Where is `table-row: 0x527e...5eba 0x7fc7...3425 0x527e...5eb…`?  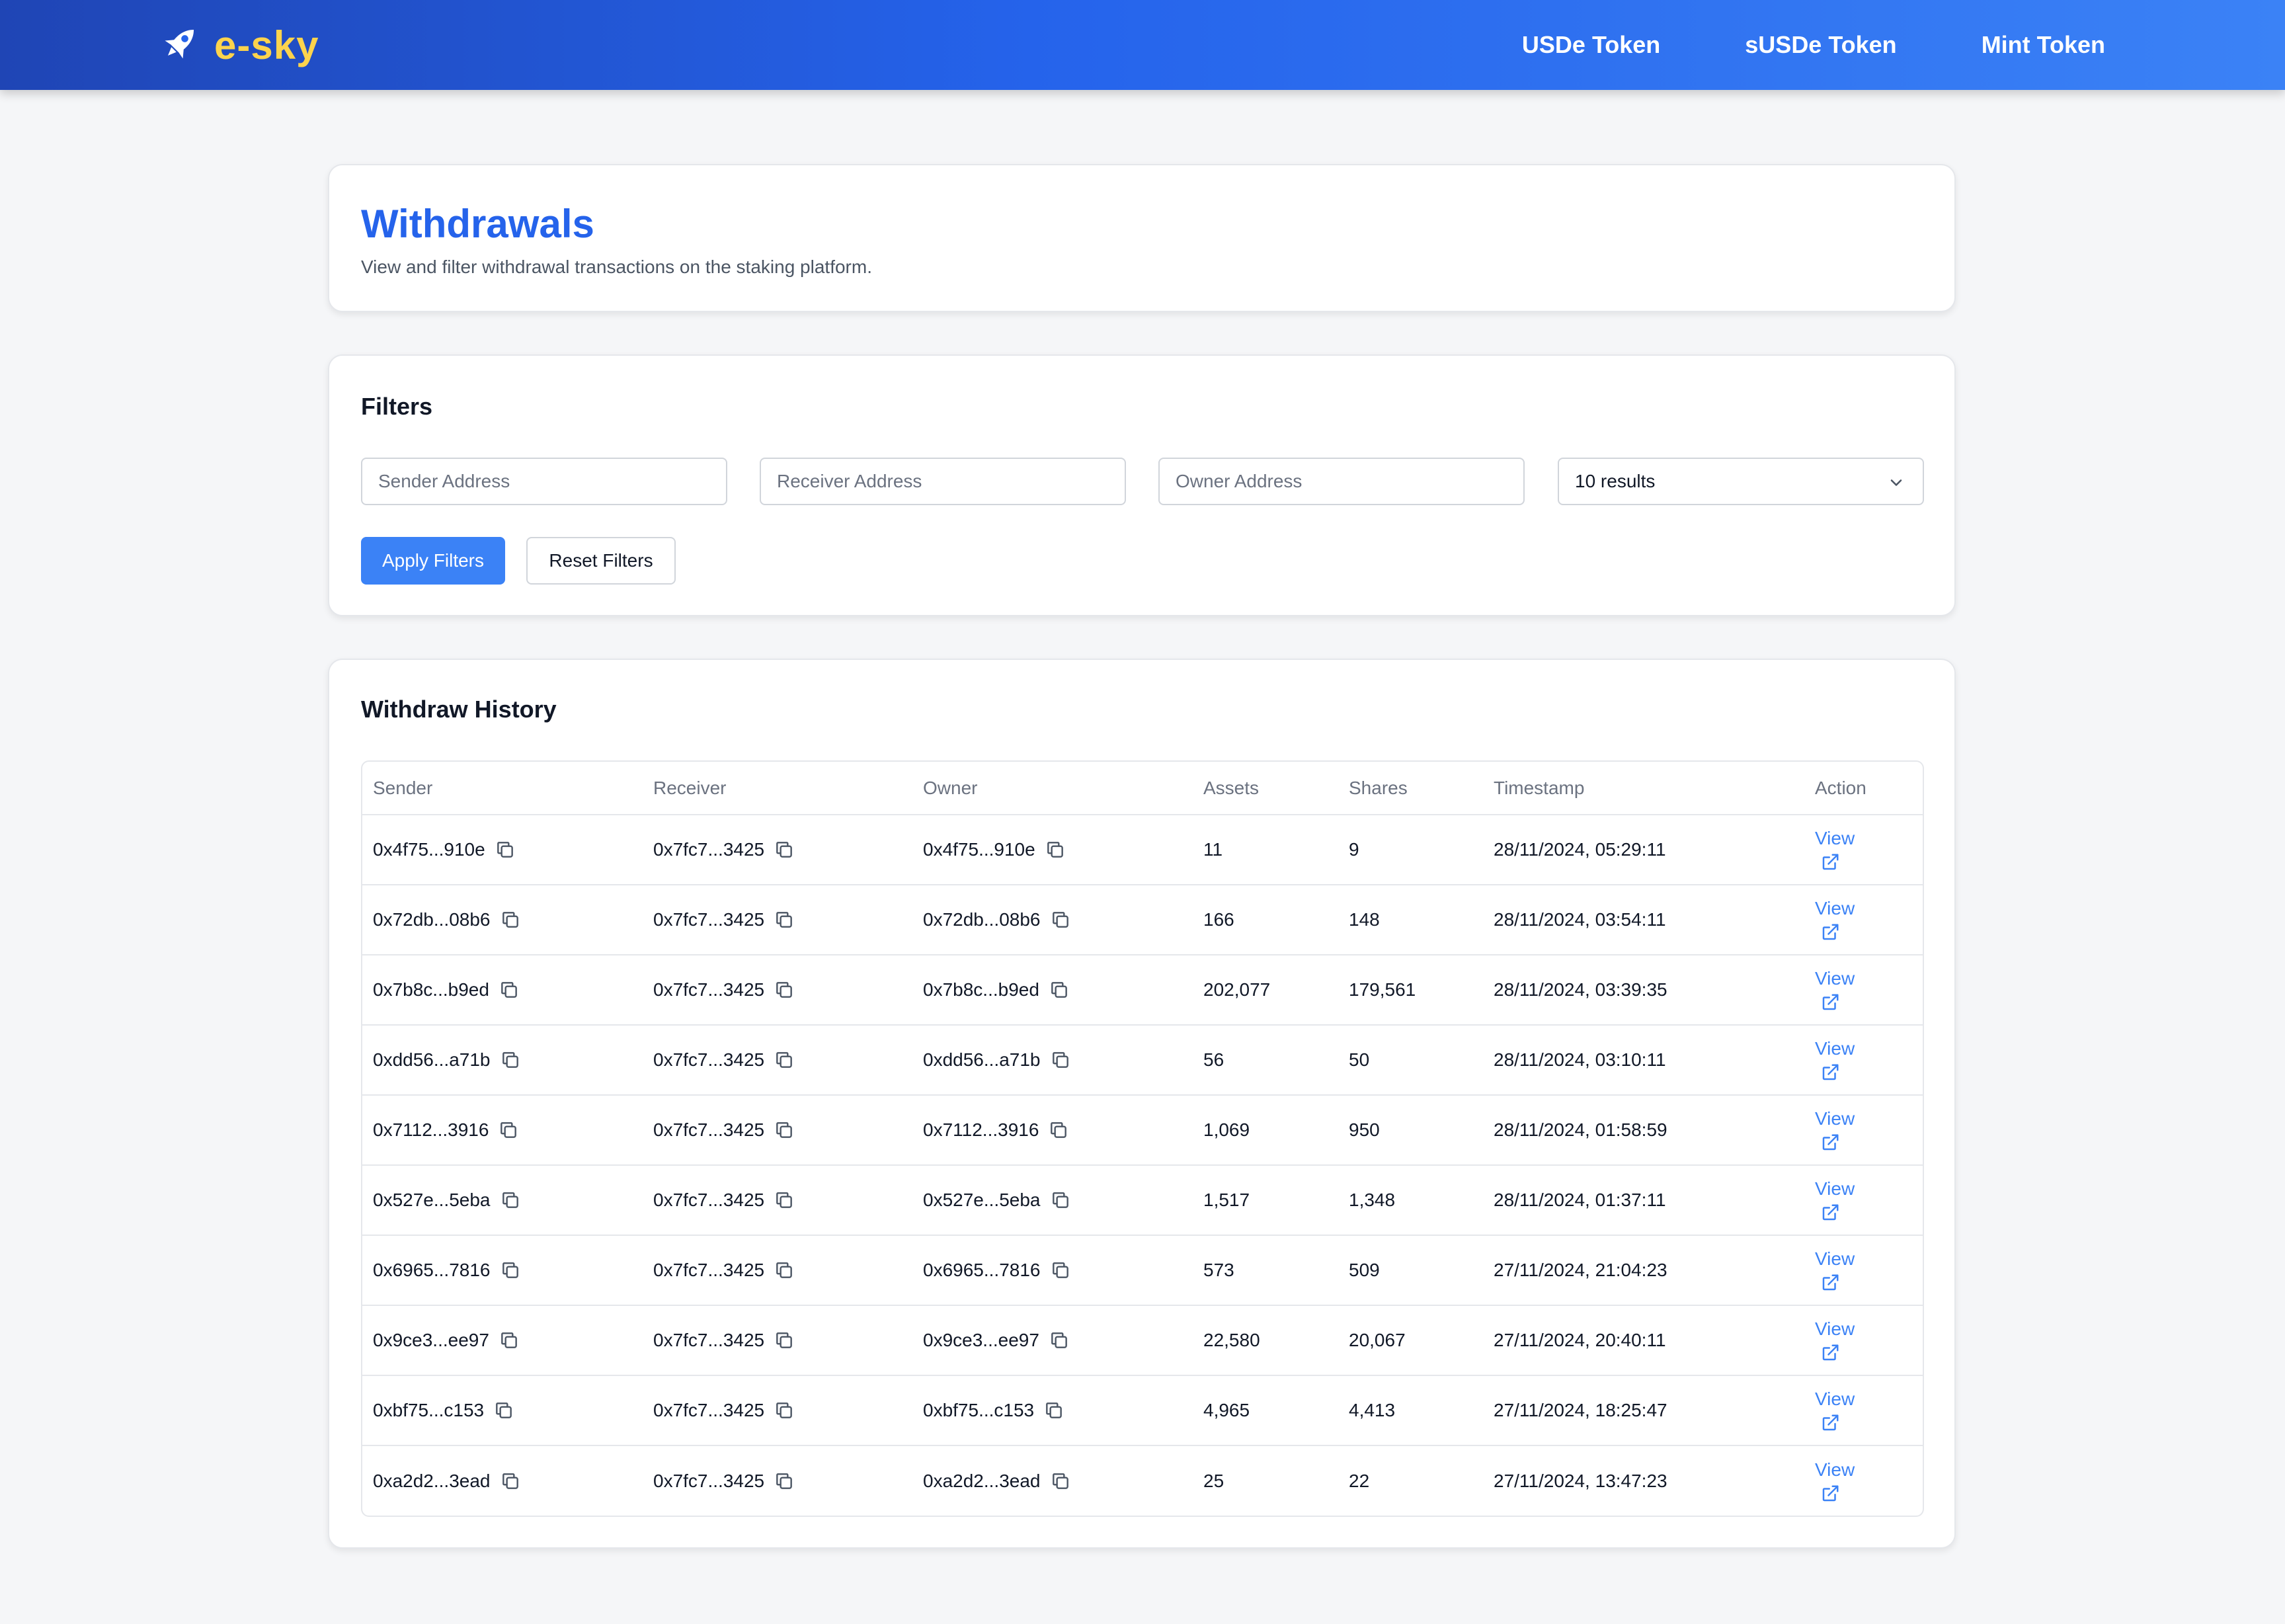
table-row: 0x527e...5eba 0x7fc7...3425 0x527e...5eb… is located at coordinates (1142, 1200).